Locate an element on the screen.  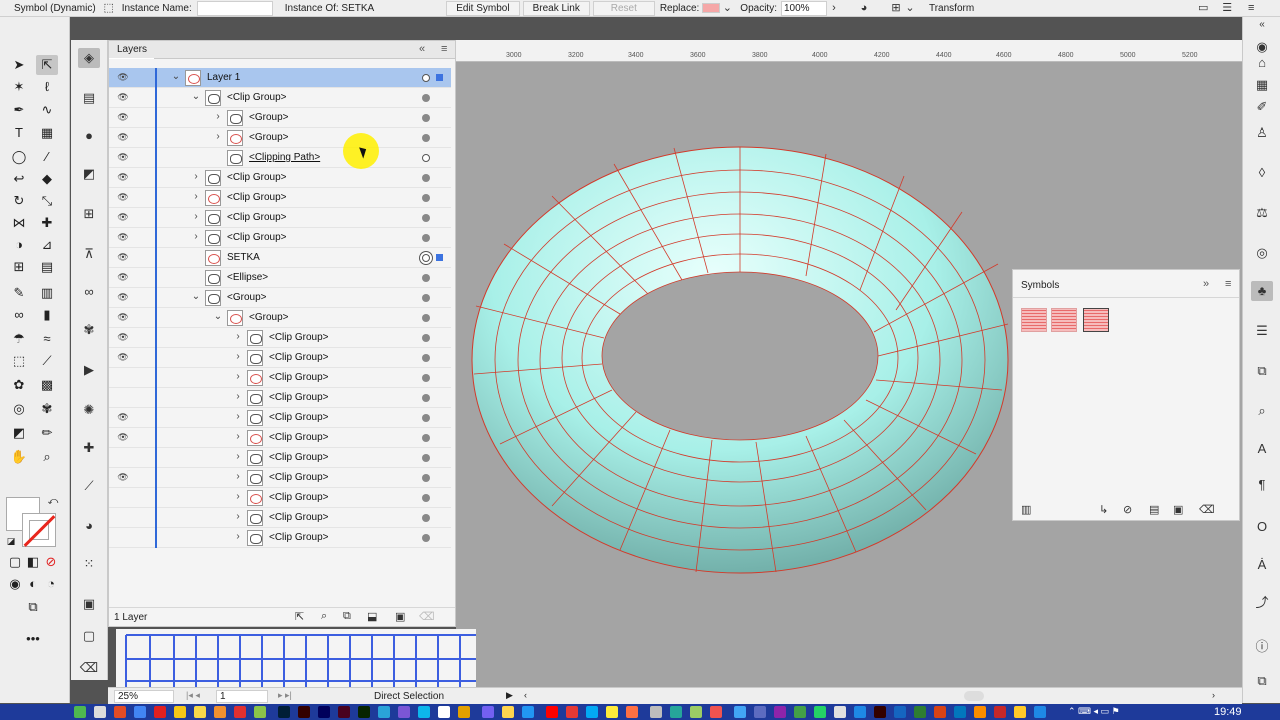
selection-indicator is located at coordinates (439, 257).